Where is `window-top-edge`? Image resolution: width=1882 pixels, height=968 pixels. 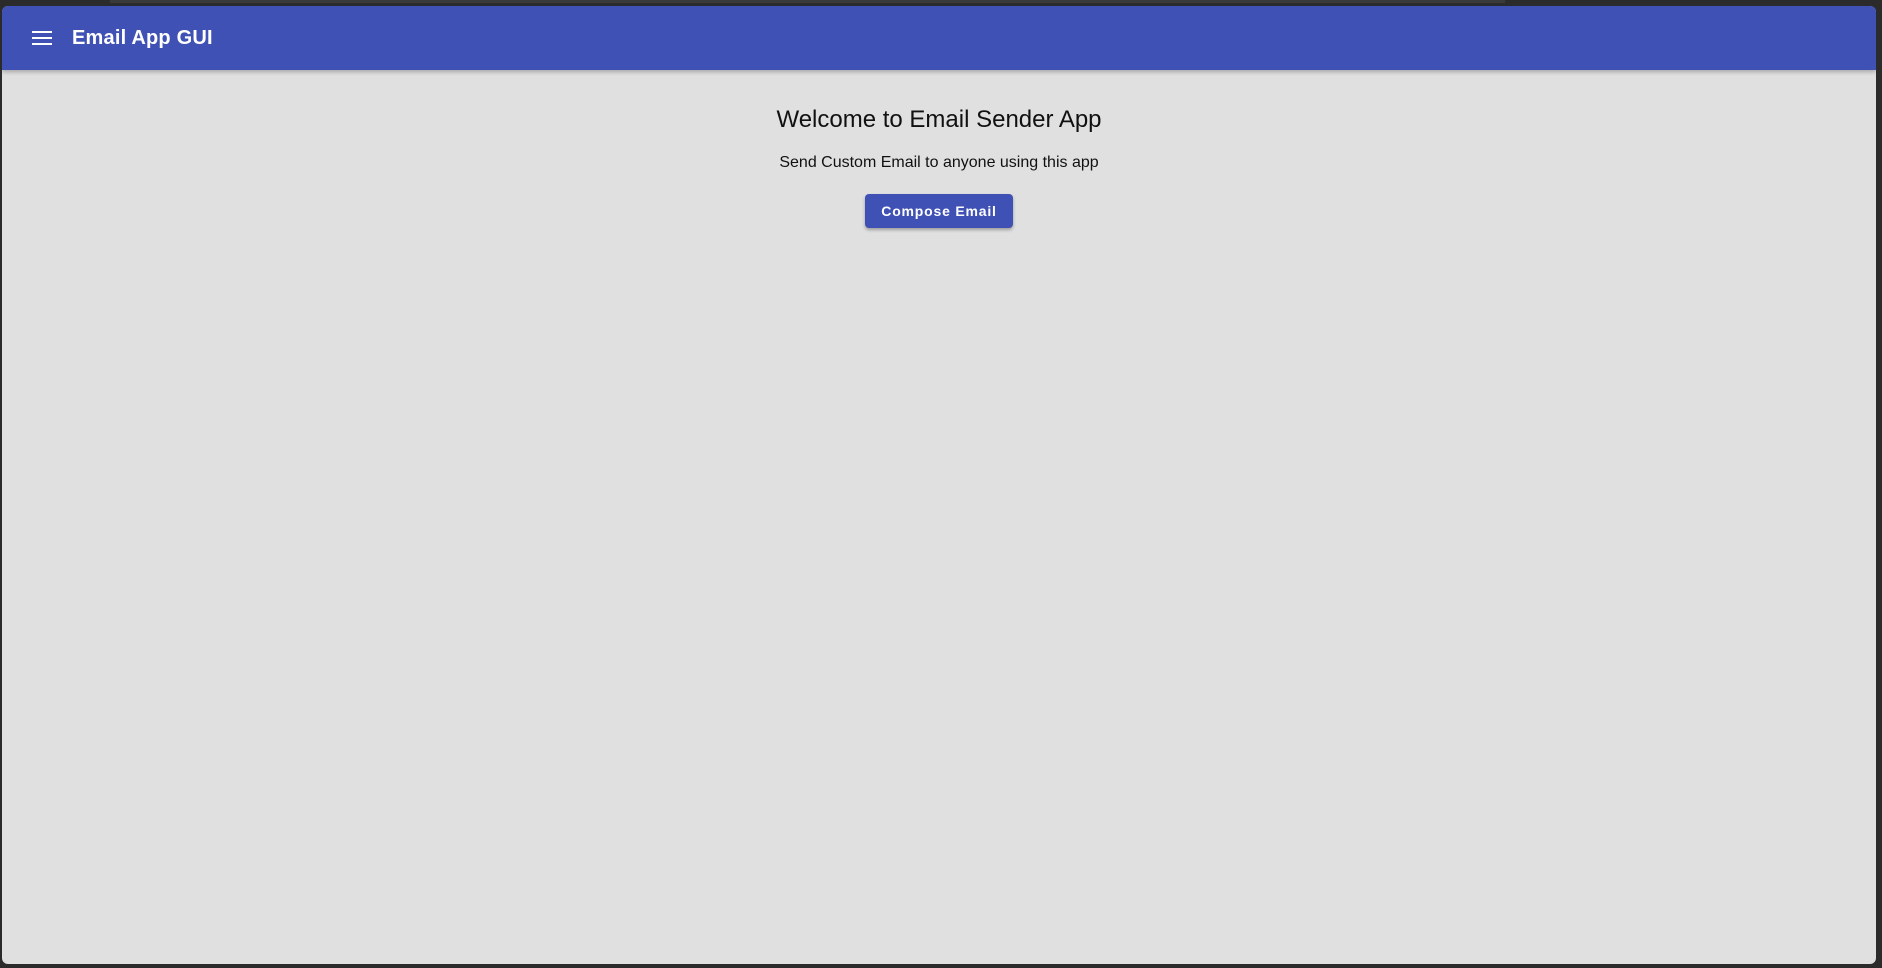 window-top-edge is located at coordinates (807, 1).